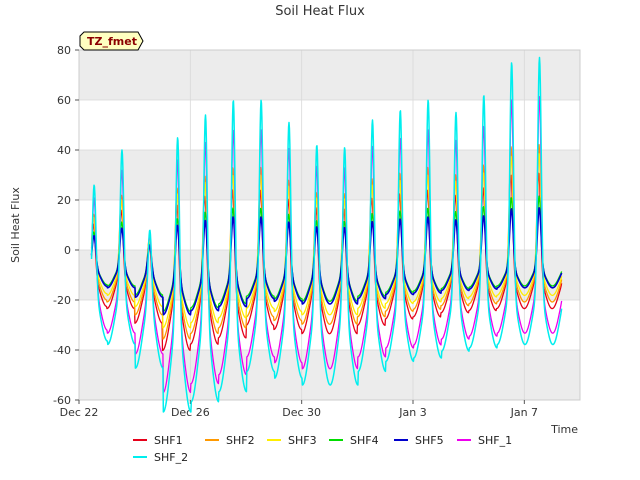 The width and height of the screenshot is (640, 480). I want to click on legend-label-shf2: SHF2, so click(240, 440).